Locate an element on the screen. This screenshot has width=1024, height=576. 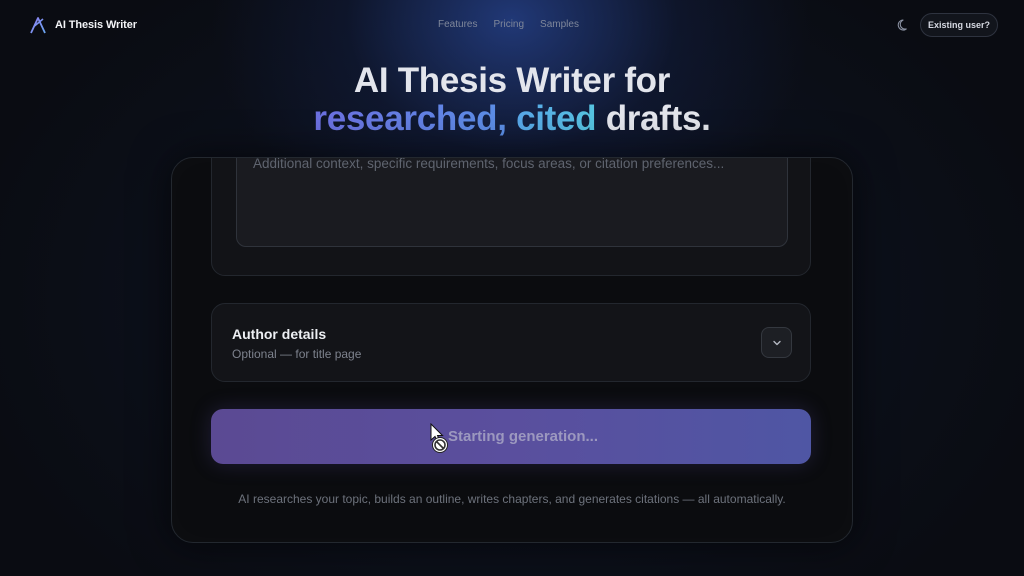
hero-line-2: researched, cited drafts. is located at coordinates (512, 119).